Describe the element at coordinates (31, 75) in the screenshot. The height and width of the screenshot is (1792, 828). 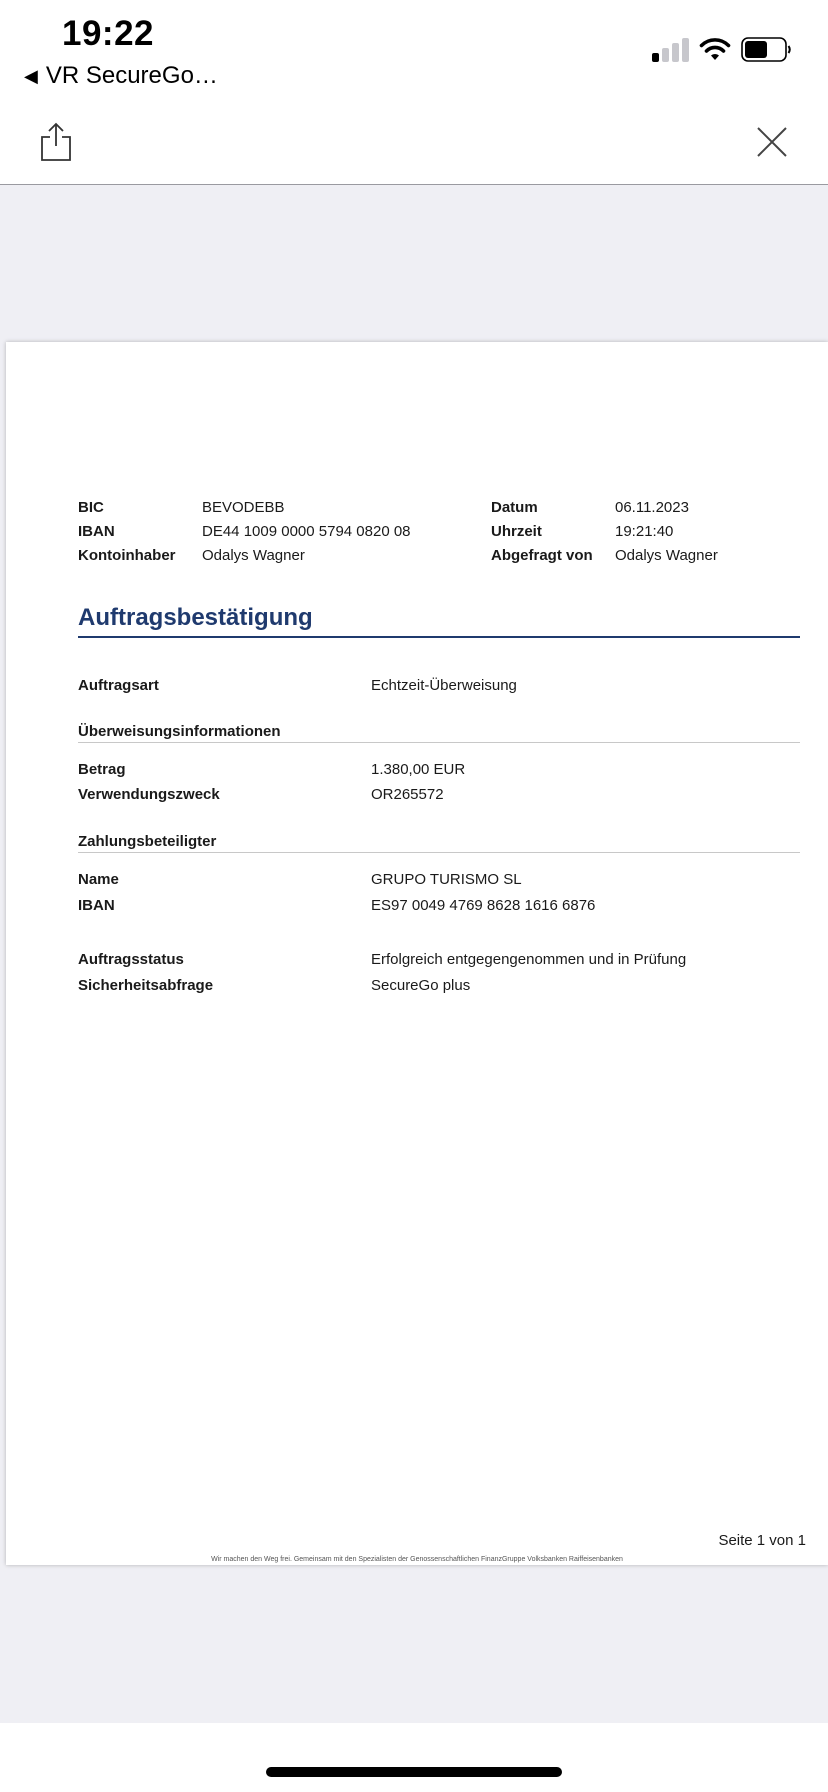
I see `back-arrow-icon: ◀` at that location.